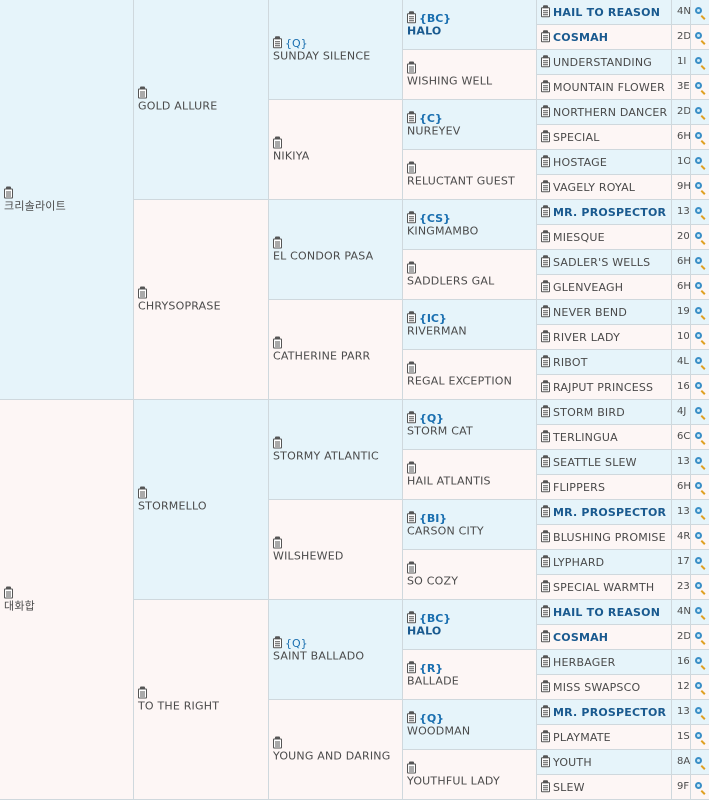 The width and height of the screenshot is (709, 800). I want to click on horse-name: RAJPUT PRINCESS, so click(603, 387).